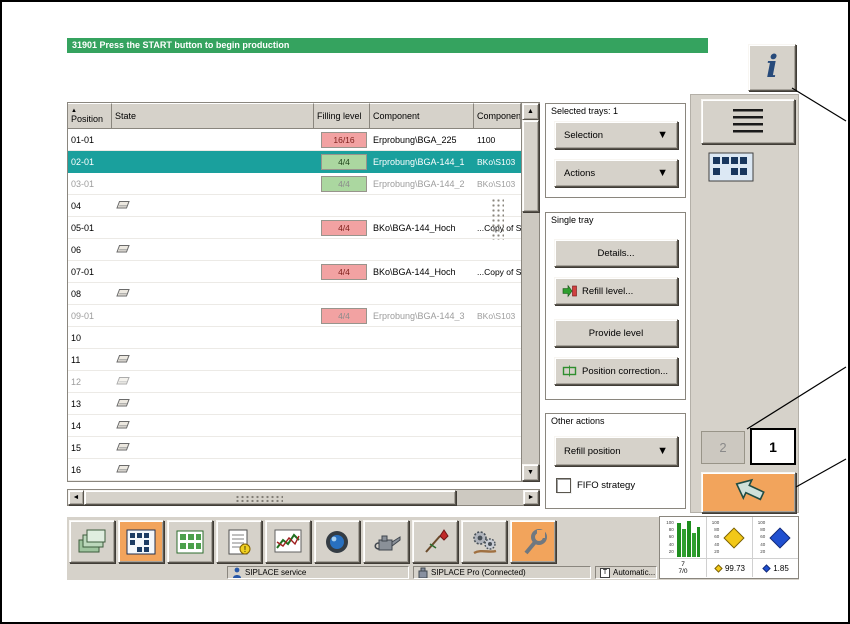  What do you see at coordinates (585, 111) in the screenshot?
I see `group-title: Selected trays: 1` at bounding box center [585, 111].